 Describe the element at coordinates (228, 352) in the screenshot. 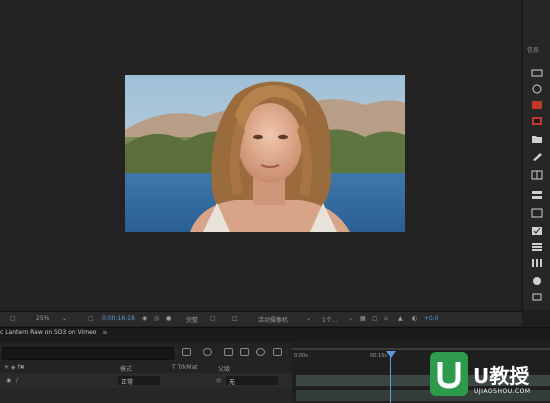

I see `shy-layers-icon` at that location.